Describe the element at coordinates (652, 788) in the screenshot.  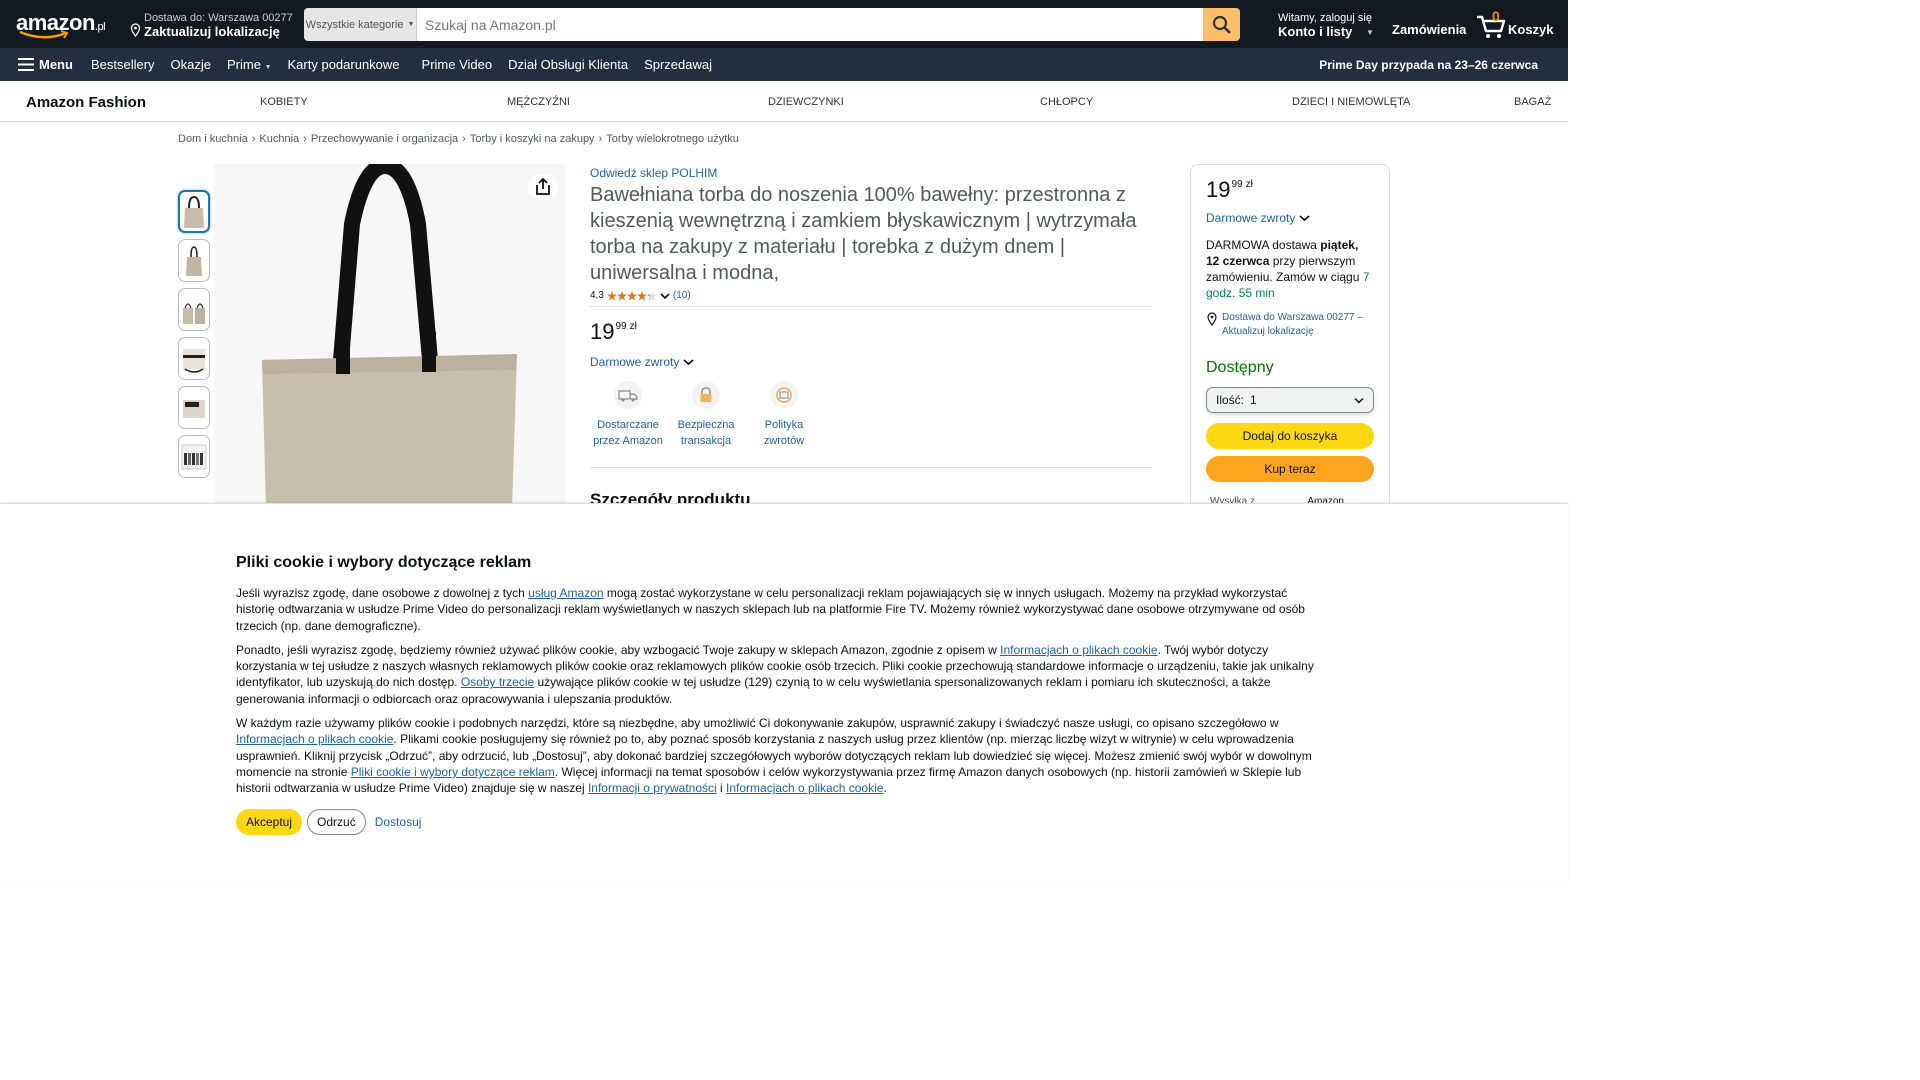
I see `privacy-notice-link: Informacji o prywatności` at that location.